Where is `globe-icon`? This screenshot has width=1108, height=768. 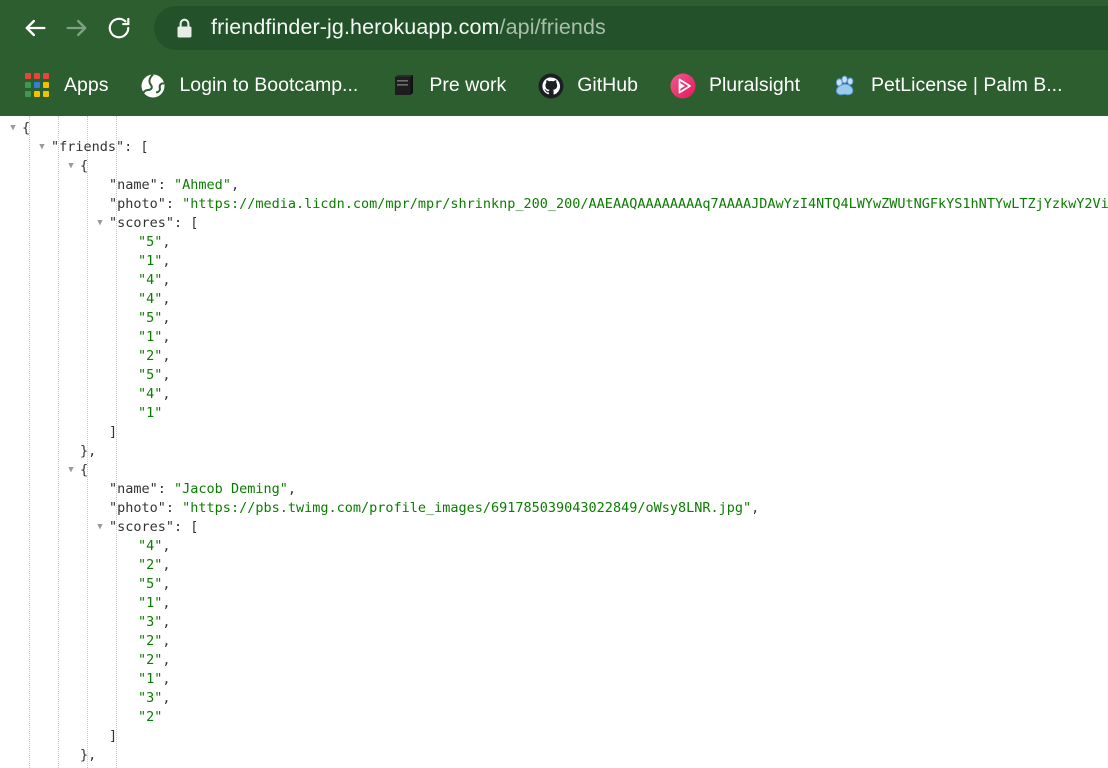 globe-icon is located at coordinates (153, 86).